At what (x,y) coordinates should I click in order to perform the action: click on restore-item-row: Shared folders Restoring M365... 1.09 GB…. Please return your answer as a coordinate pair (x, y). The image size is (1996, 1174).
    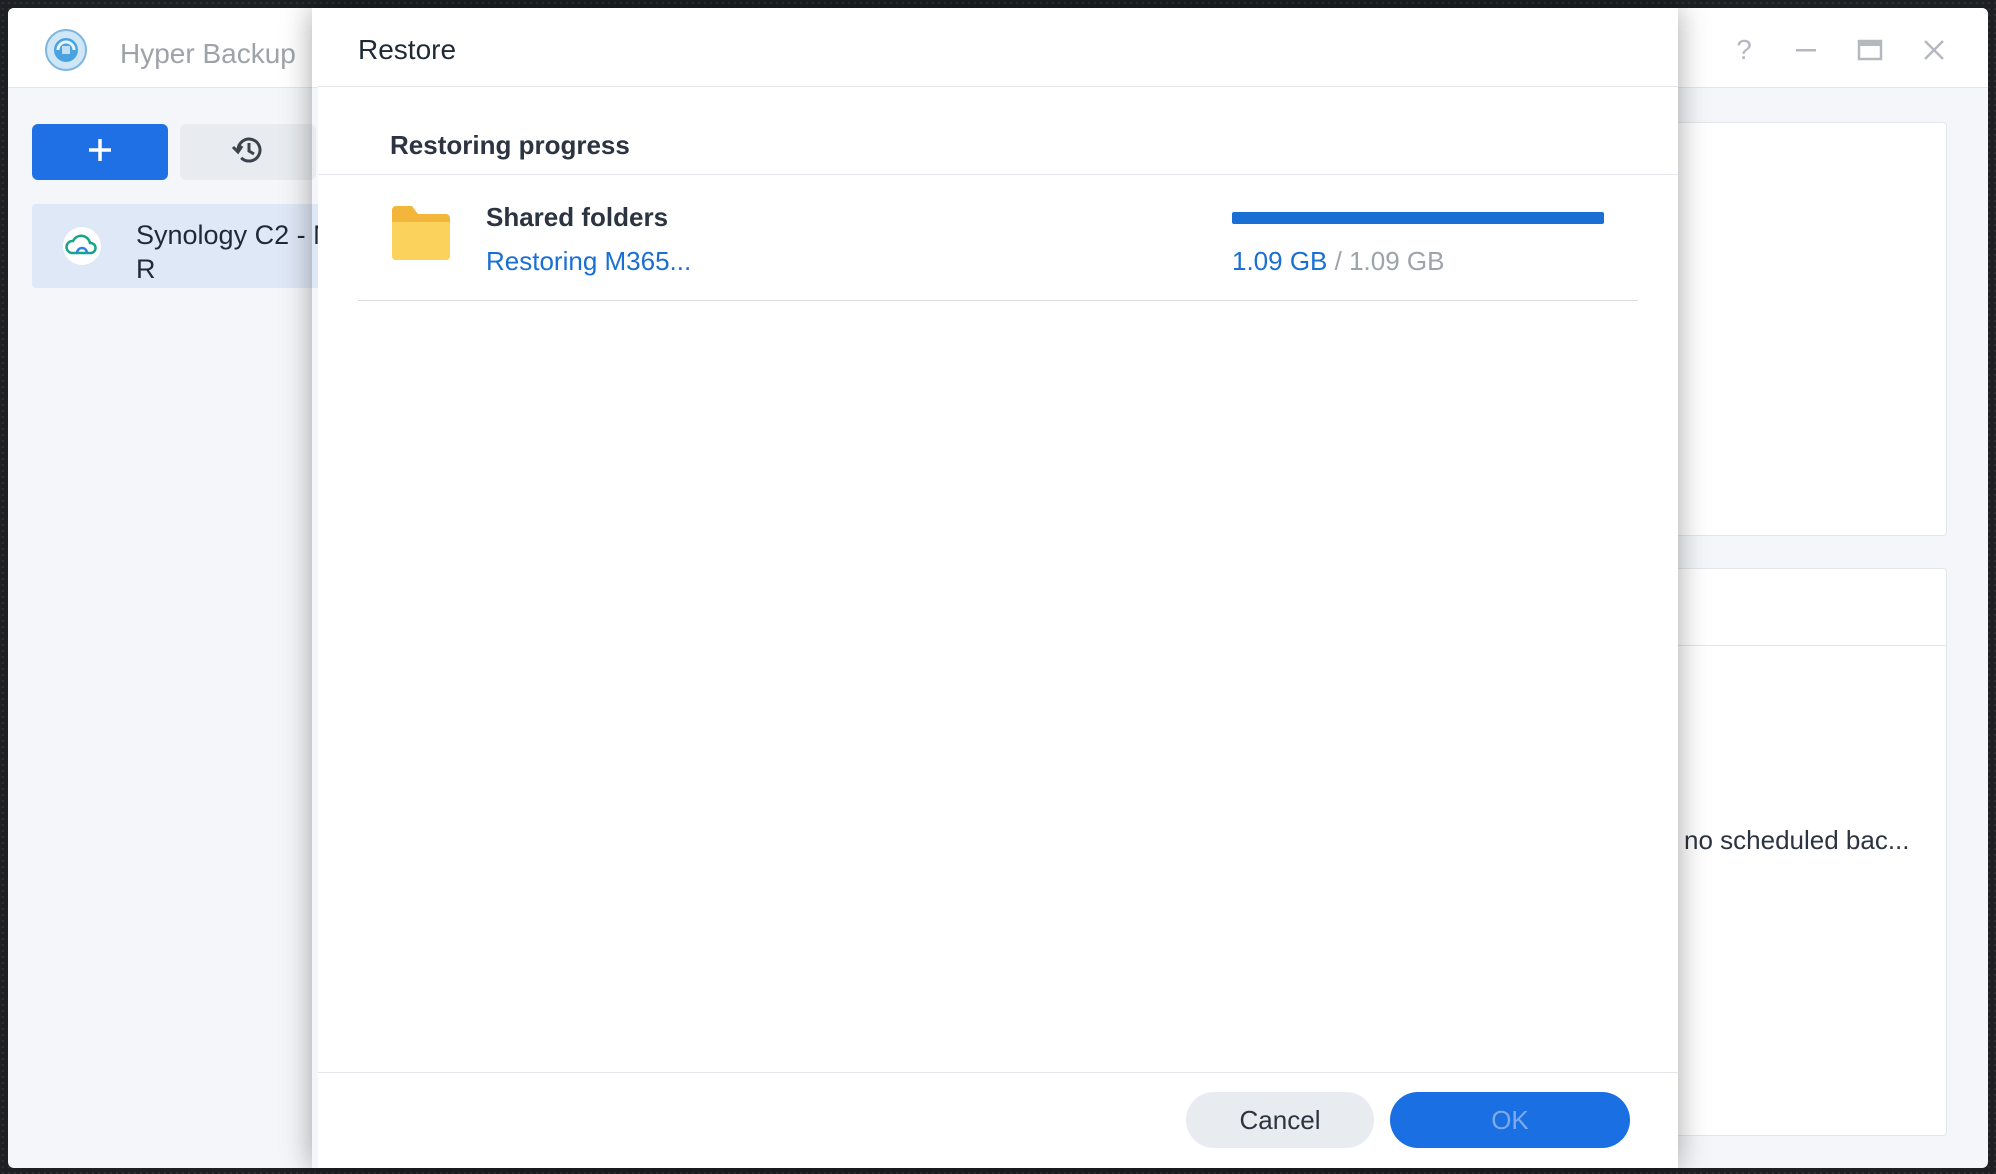
    Looking at the image, I should click on (998, 238).